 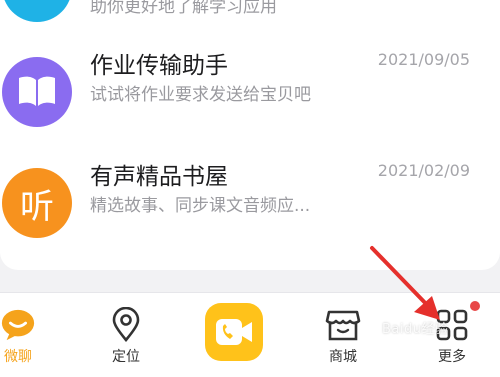 What do you see at coordinates (37, 11) in the screenshot?
I see `check-icon` at bounding box center [37, 11].